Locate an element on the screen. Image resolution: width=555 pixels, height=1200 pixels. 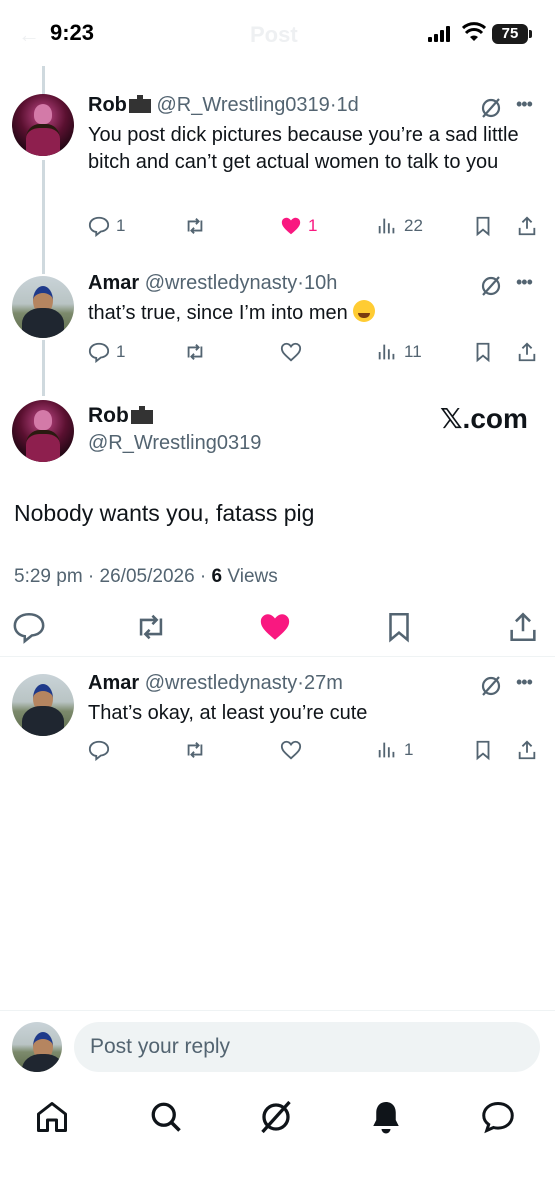
repost-icon is located at coordinates (151, 627).